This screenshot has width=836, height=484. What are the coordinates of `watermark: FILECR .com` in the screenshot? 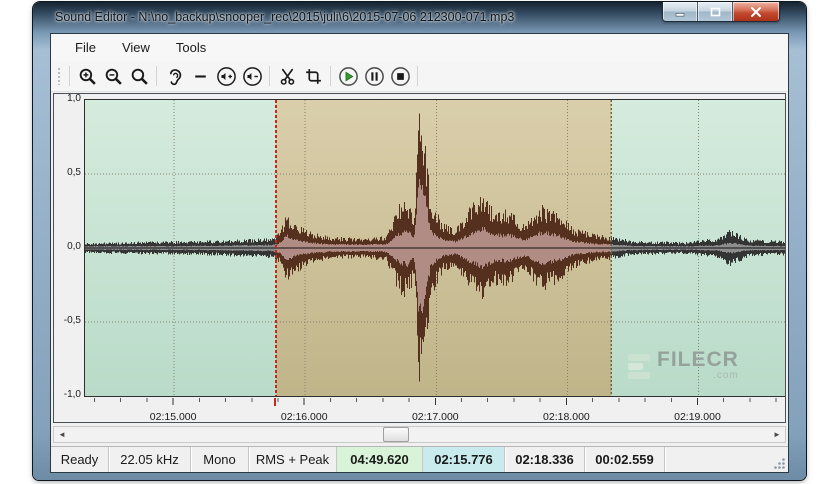 It's located at (683, 364).